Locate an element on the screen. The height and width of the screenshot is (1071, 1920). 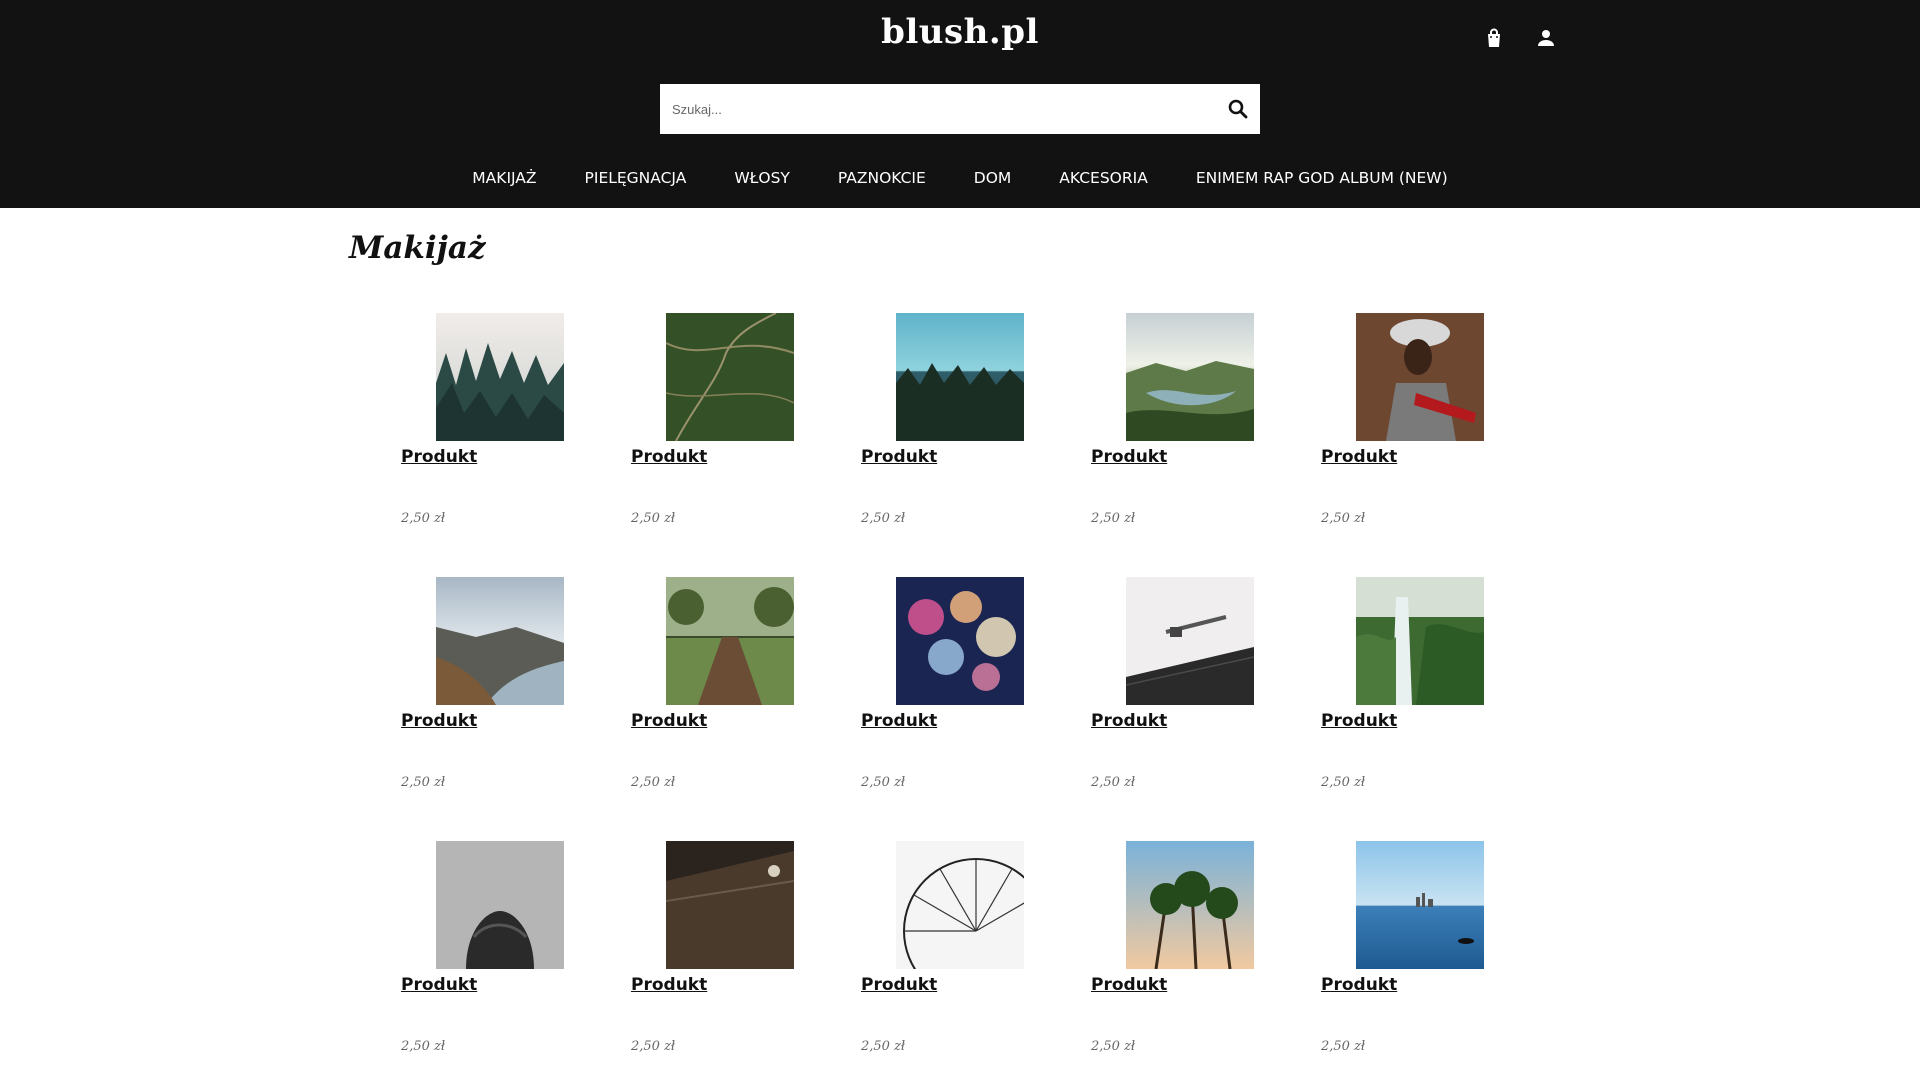
nav-dom: DOM is located at coordinates (993, 178).